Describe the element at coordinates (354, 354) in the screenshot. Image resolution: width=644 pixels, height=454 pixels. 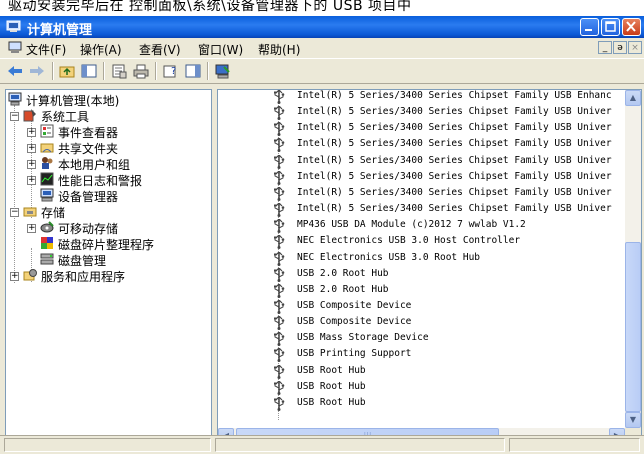
I see `device-label: USB Printing Support` at that location.